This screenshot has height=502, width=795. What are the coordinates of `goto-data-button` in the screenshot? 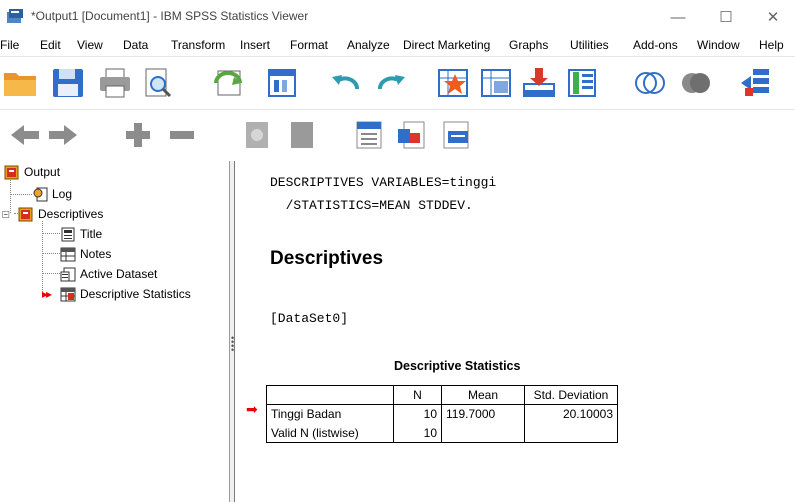 It's located at (454, 83).